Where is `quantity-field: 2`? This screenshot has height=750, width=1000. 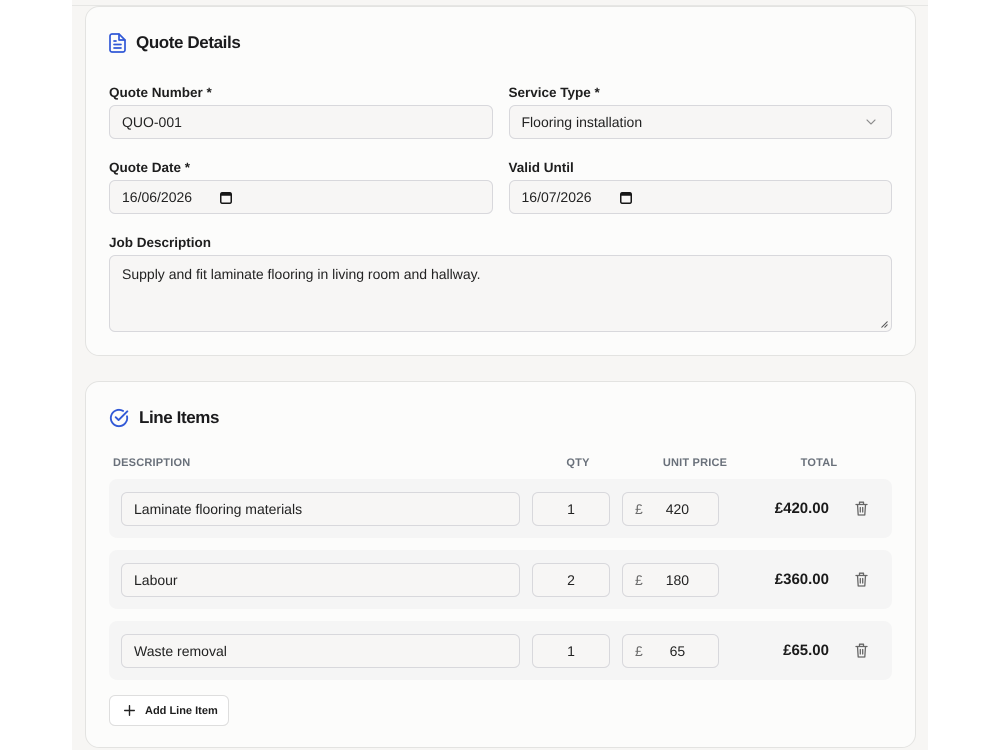
quantity-field: 2 is located at coordinates (571, 579).